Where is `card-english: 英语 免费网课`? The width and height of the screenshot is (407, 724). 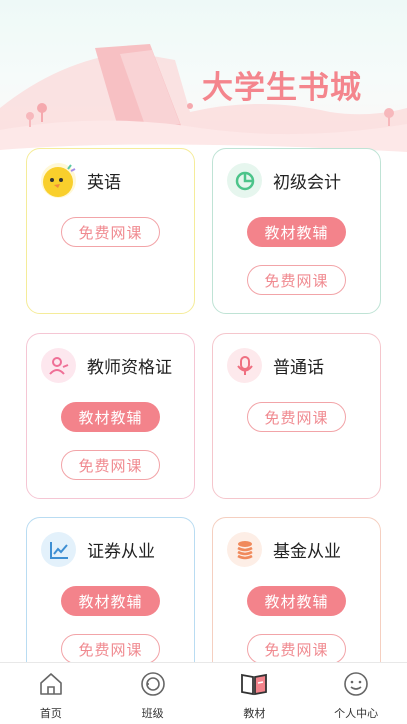 card-english: 英语 免费网课 is located at coordinates (110, 231).